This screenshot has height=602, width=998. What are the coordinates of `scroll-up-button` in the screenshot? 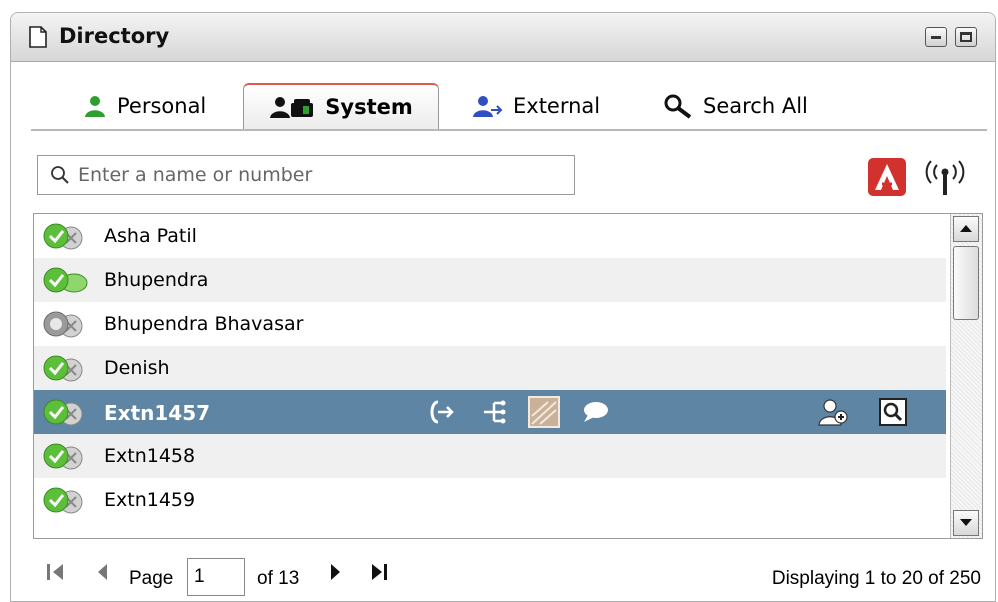 It's located at (966, 229).